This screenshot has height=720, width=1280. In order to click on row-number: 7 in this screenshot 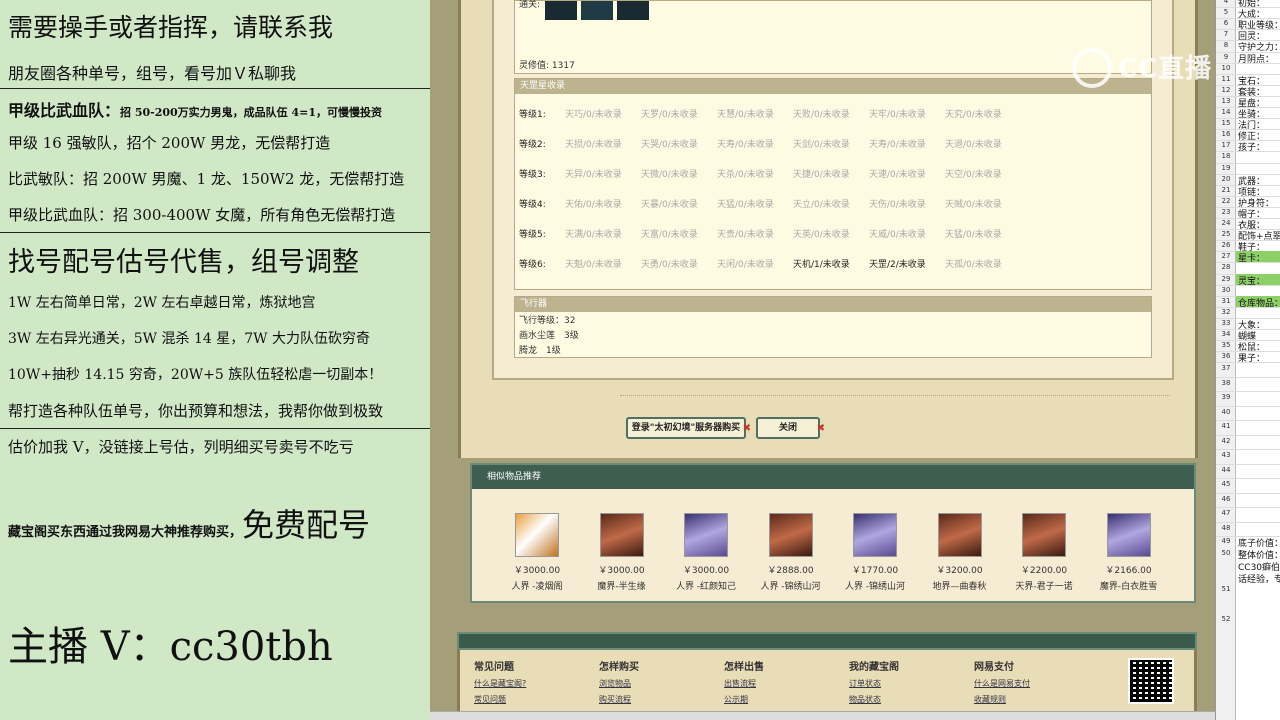, I will do `click(1226, 34)`.